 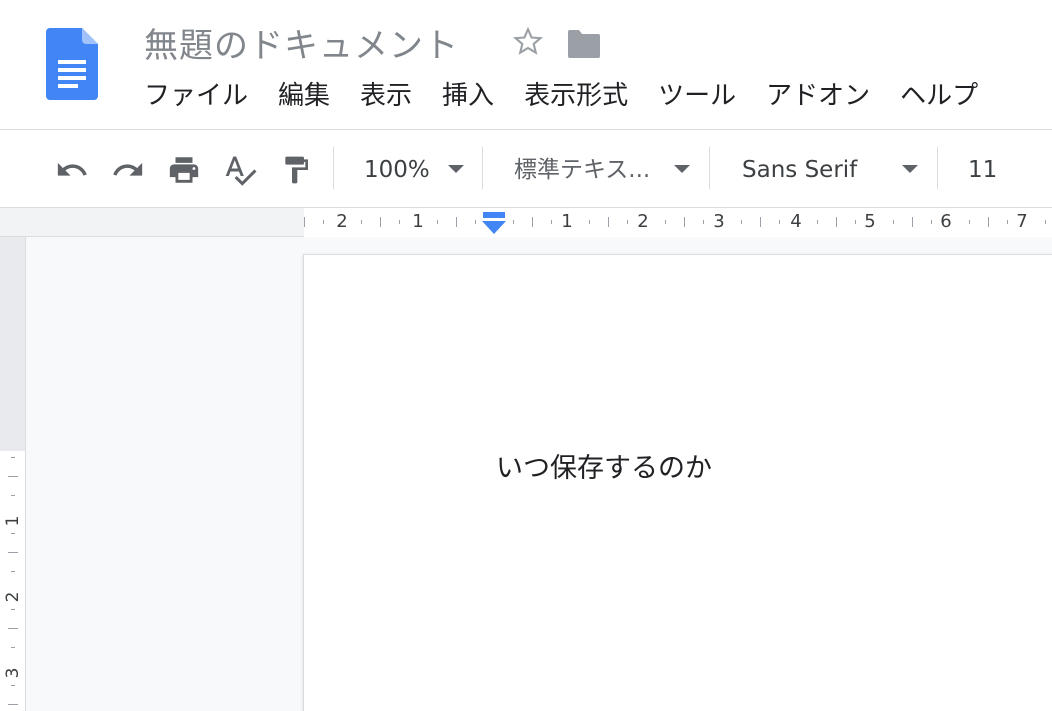 I want to click on horizontal-ruler: 2 1 1 2 3 4 5 6 7, so click(x=678, y=222).